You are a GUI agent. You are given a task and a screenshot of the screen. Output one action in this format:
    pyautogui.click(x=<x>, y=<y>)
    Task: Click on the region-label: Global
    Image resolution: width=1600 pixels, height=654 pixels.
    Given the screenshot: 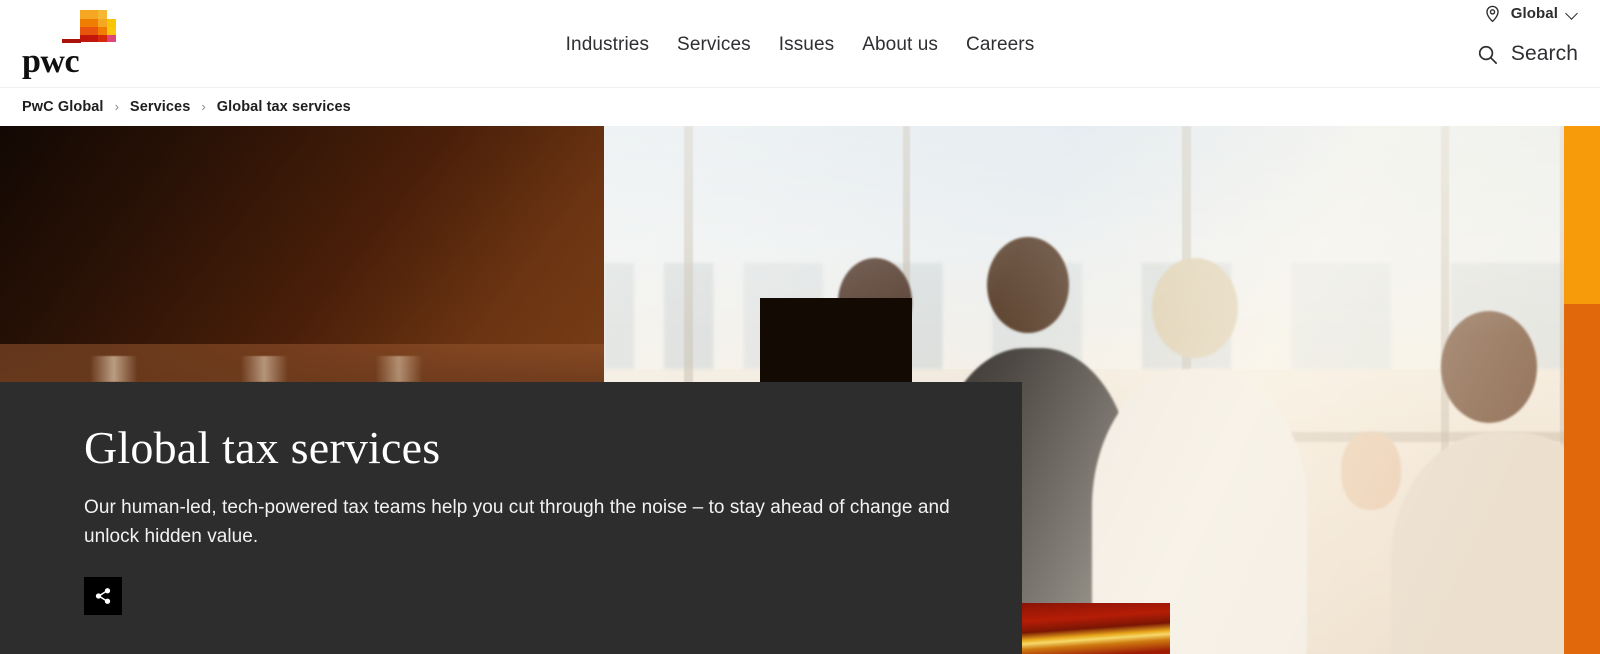 What is the action you would take?
    pyautogui.click(x=1534, y=13)
    